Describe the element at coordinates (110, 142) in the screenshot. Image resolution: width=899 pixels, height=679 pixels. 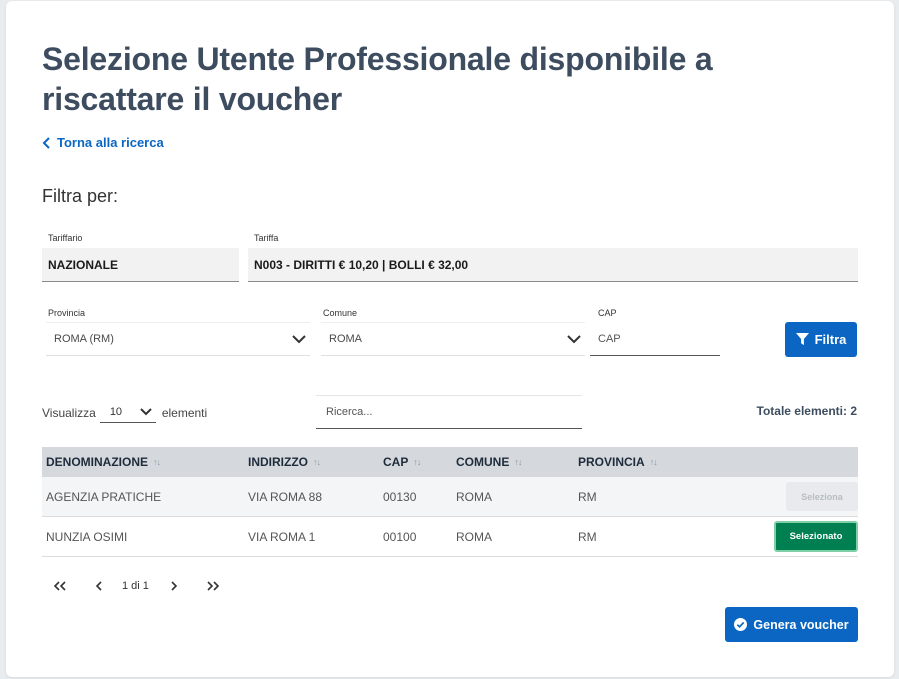
I see `back-link-label: Torna alla ricerca` at that location.